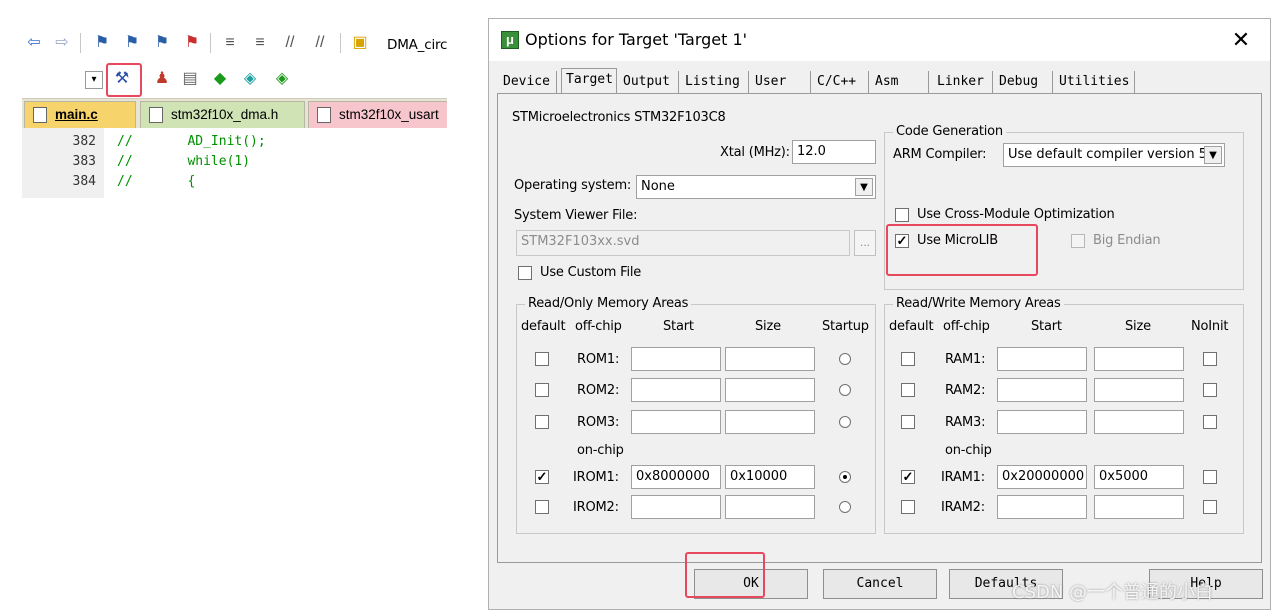 This screenshot has height=610, width=1279. I want to click on manage-project-icon: ♟, so click(162, 79).